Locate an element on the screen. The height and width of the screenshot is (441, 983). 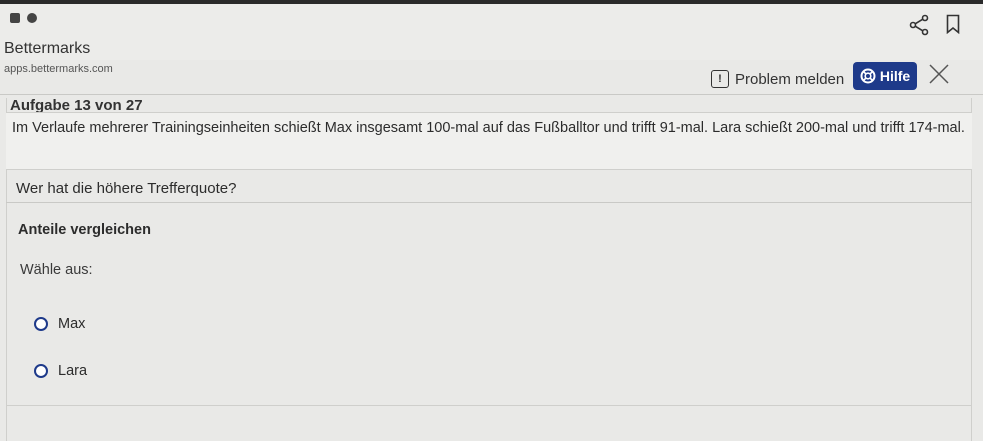
option-lara: Lara is located at coordinates (60, 371).